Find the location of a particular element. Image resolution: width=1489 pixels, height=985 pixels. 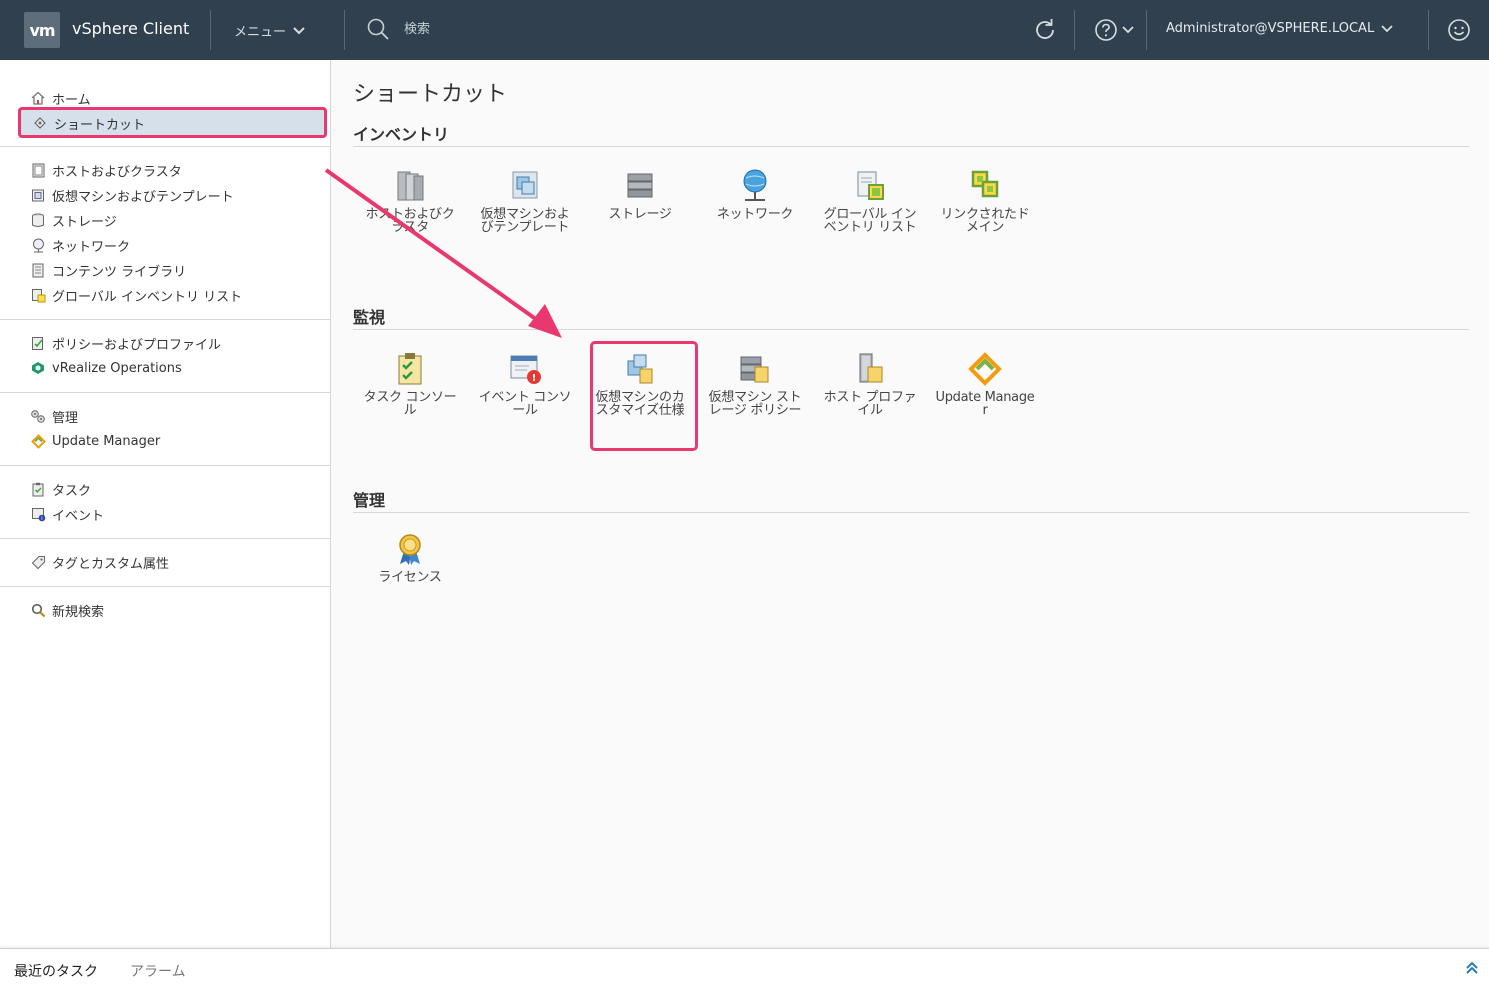

tile-storage: ストレージ is located at coordinates (640, 194).